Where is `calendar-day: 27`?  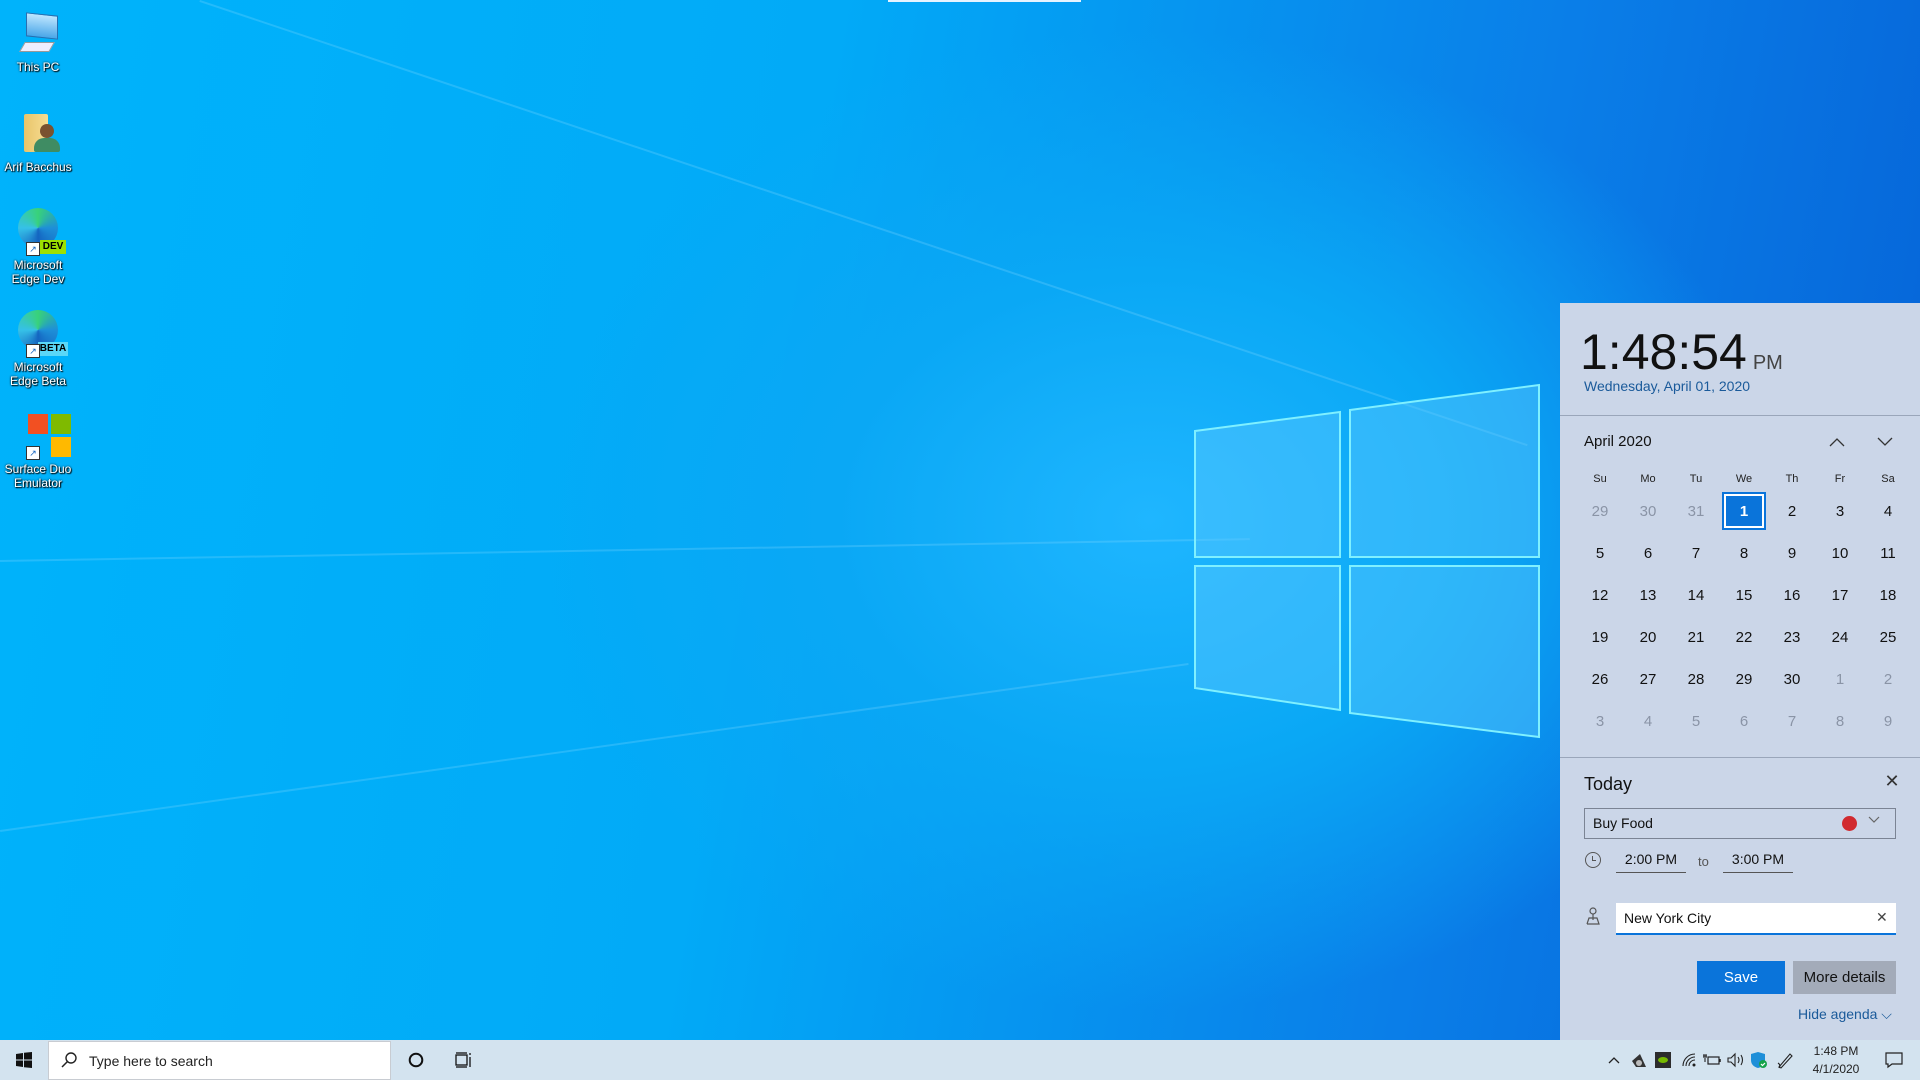
calendar-day: 27 is located at coordinates (1648, 679).